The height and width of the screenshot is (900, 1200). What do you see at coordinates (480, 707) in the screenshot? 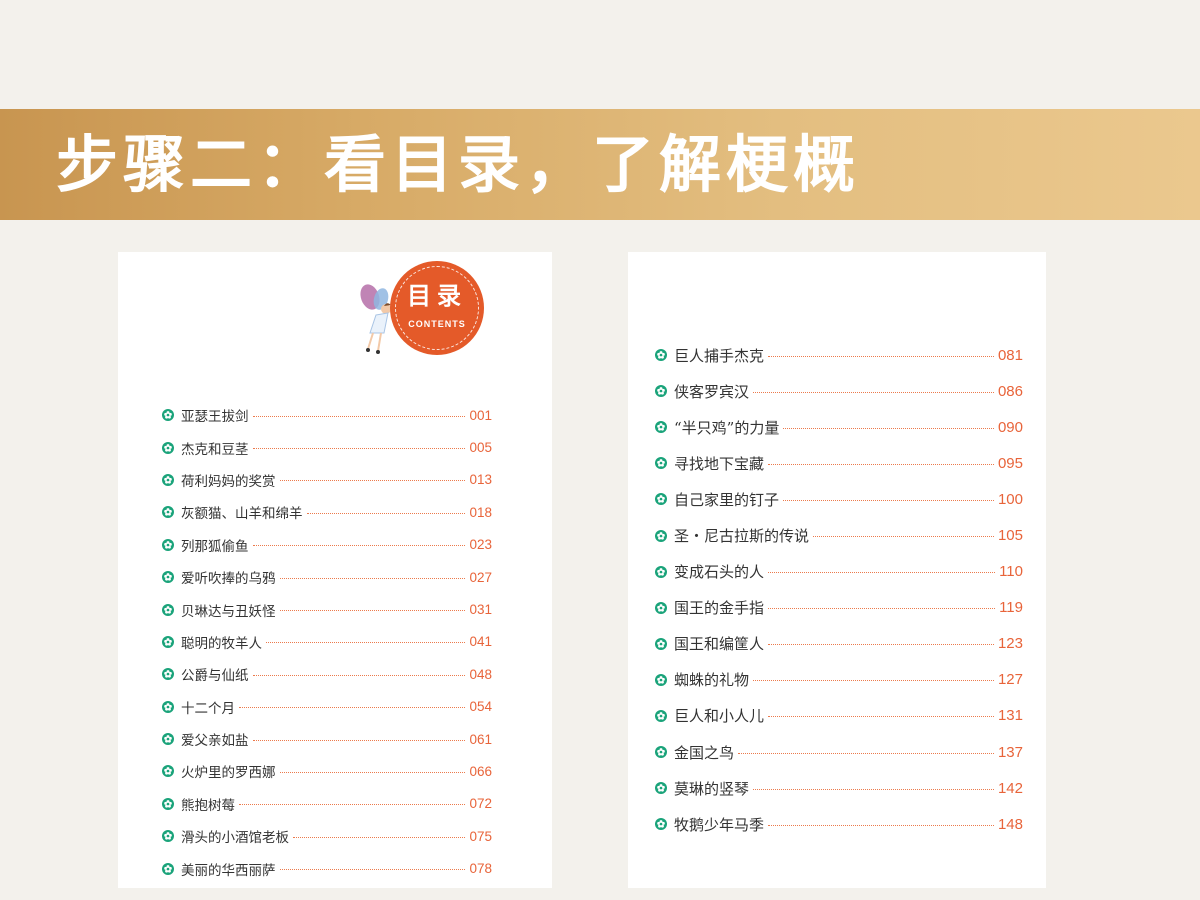
I see `toc-entry-page-number: 054` at bounding box center [480, 707].